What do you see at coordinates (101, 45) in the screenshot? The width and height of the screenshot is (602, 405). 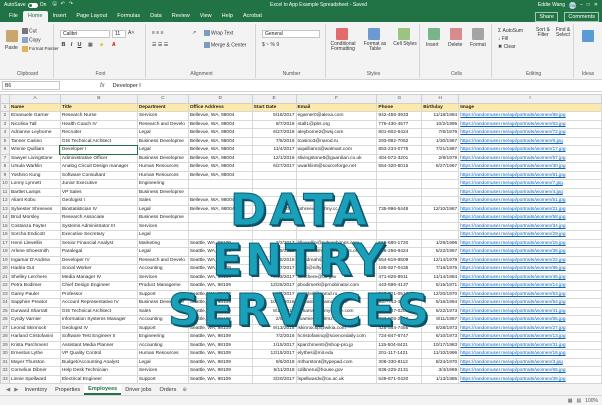 I see `fill-color-icon: ■` at bounding box center [101, 45].